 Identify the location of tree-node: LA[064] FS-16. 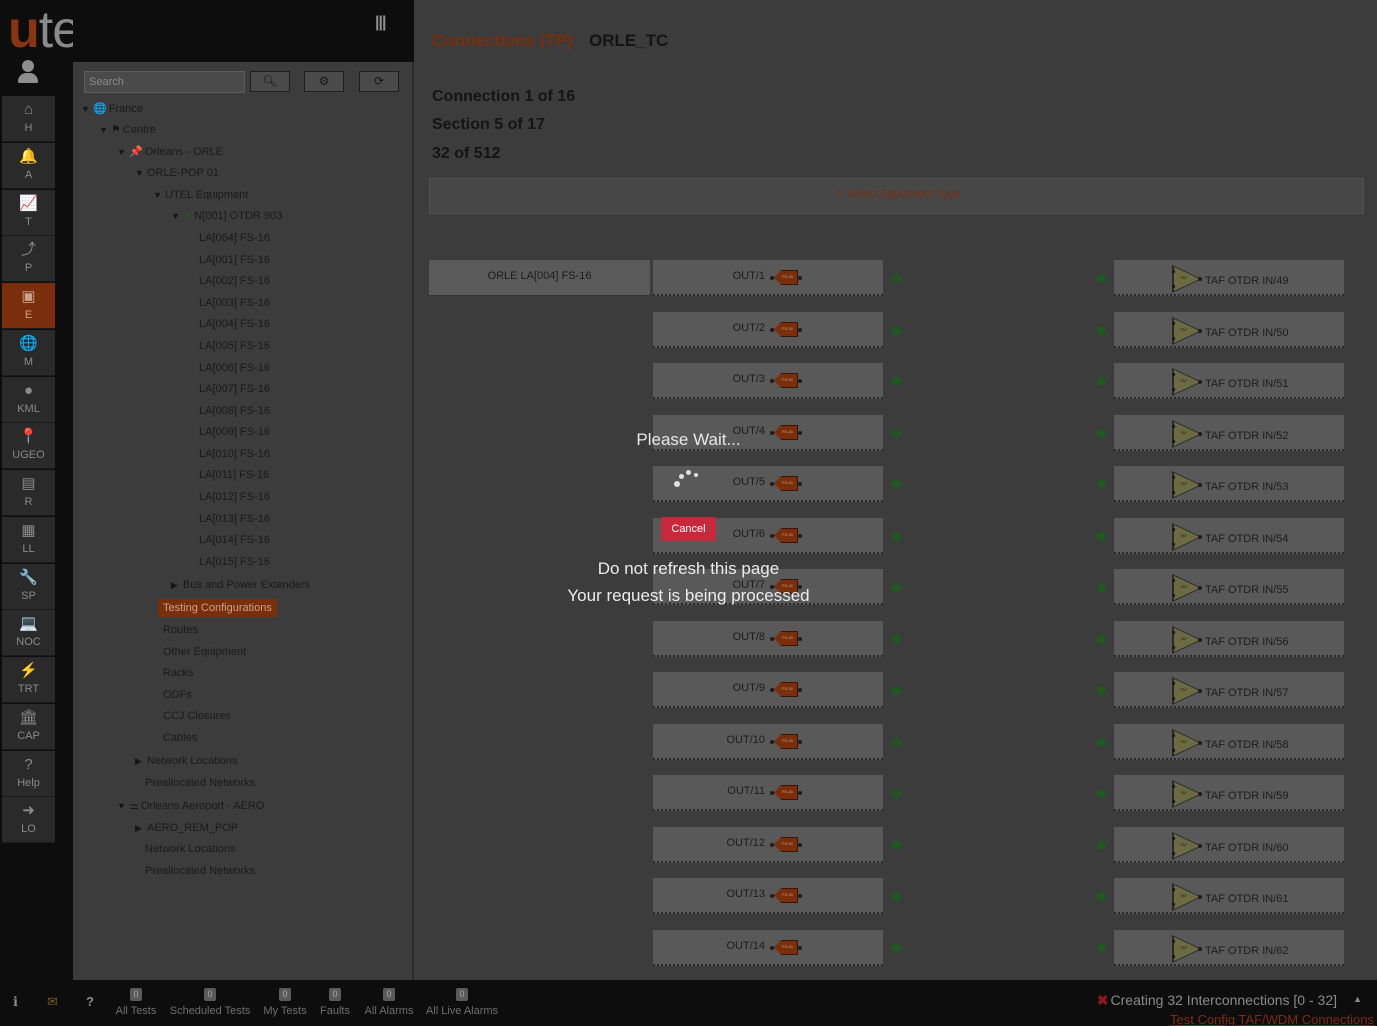
(234, 238).